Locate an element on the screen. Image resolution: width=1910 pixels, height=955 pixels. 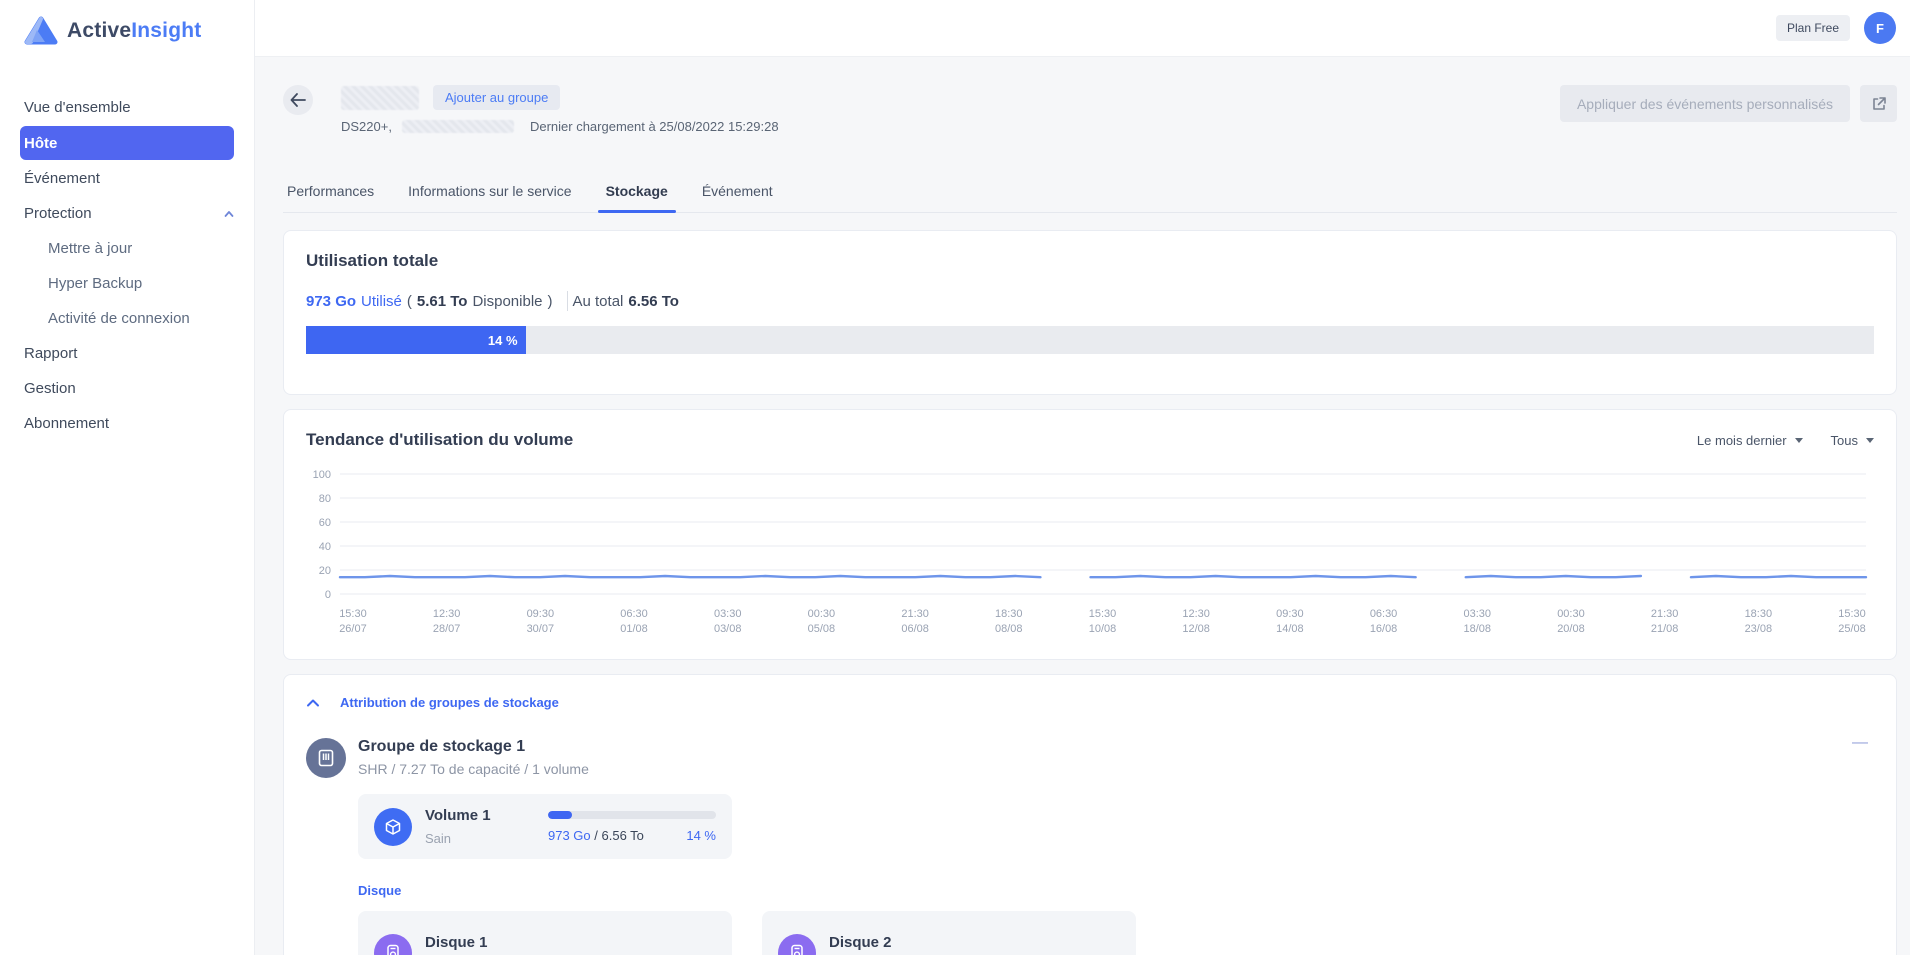
svg-text: 60 is located at coordinates (325, 523).